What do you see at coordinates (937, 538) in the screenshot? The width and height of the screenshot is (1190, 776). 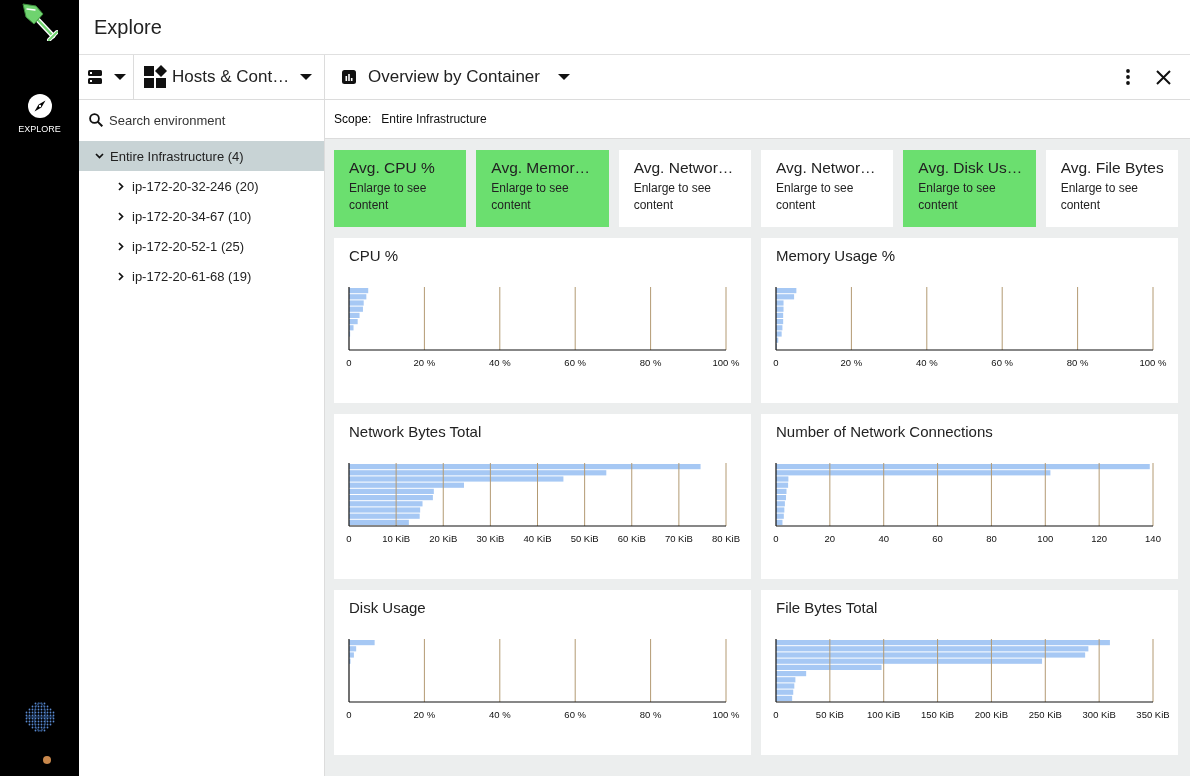 I see `axis-tick-label: 60` at bounding box center [937, 538].